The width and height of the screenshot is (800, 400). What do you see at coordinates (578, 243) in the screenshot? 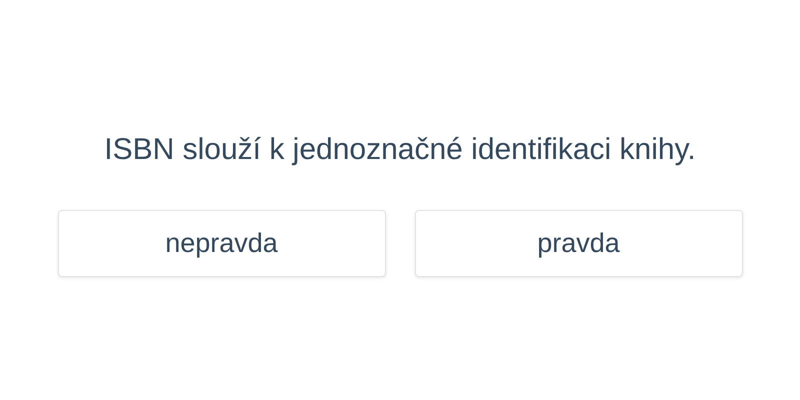
I see `answer-button: pravda` at bounding box center [578, 243].